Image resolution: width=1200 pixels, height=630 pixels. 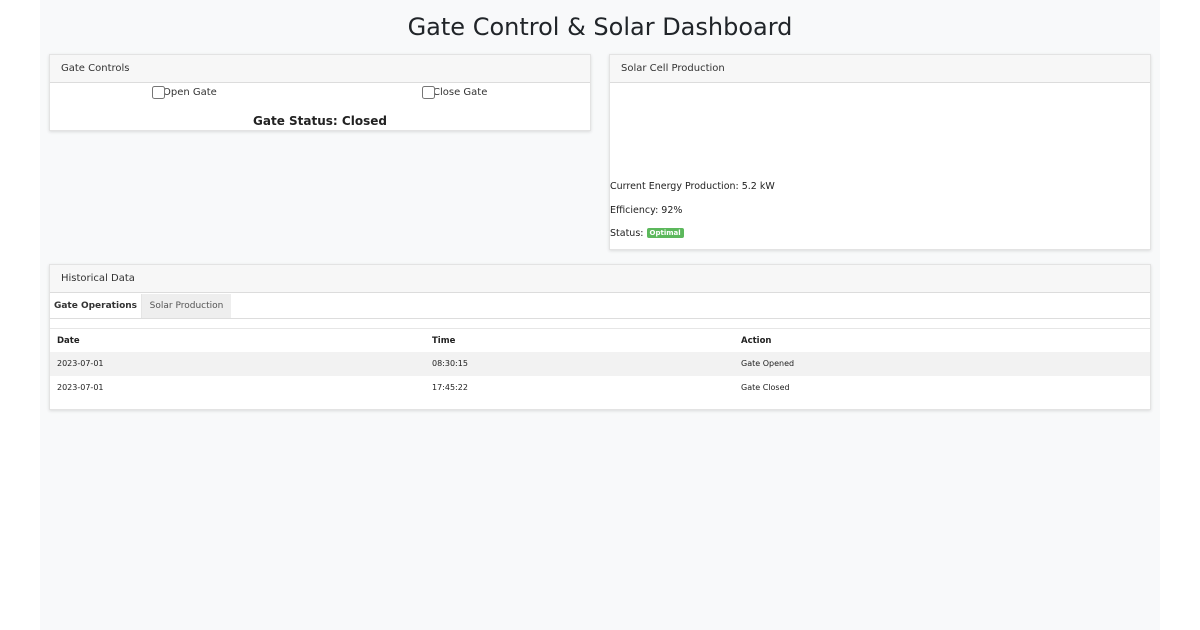 I want to click on open-gate-label: Open Gate, so click(x=190, y=92).